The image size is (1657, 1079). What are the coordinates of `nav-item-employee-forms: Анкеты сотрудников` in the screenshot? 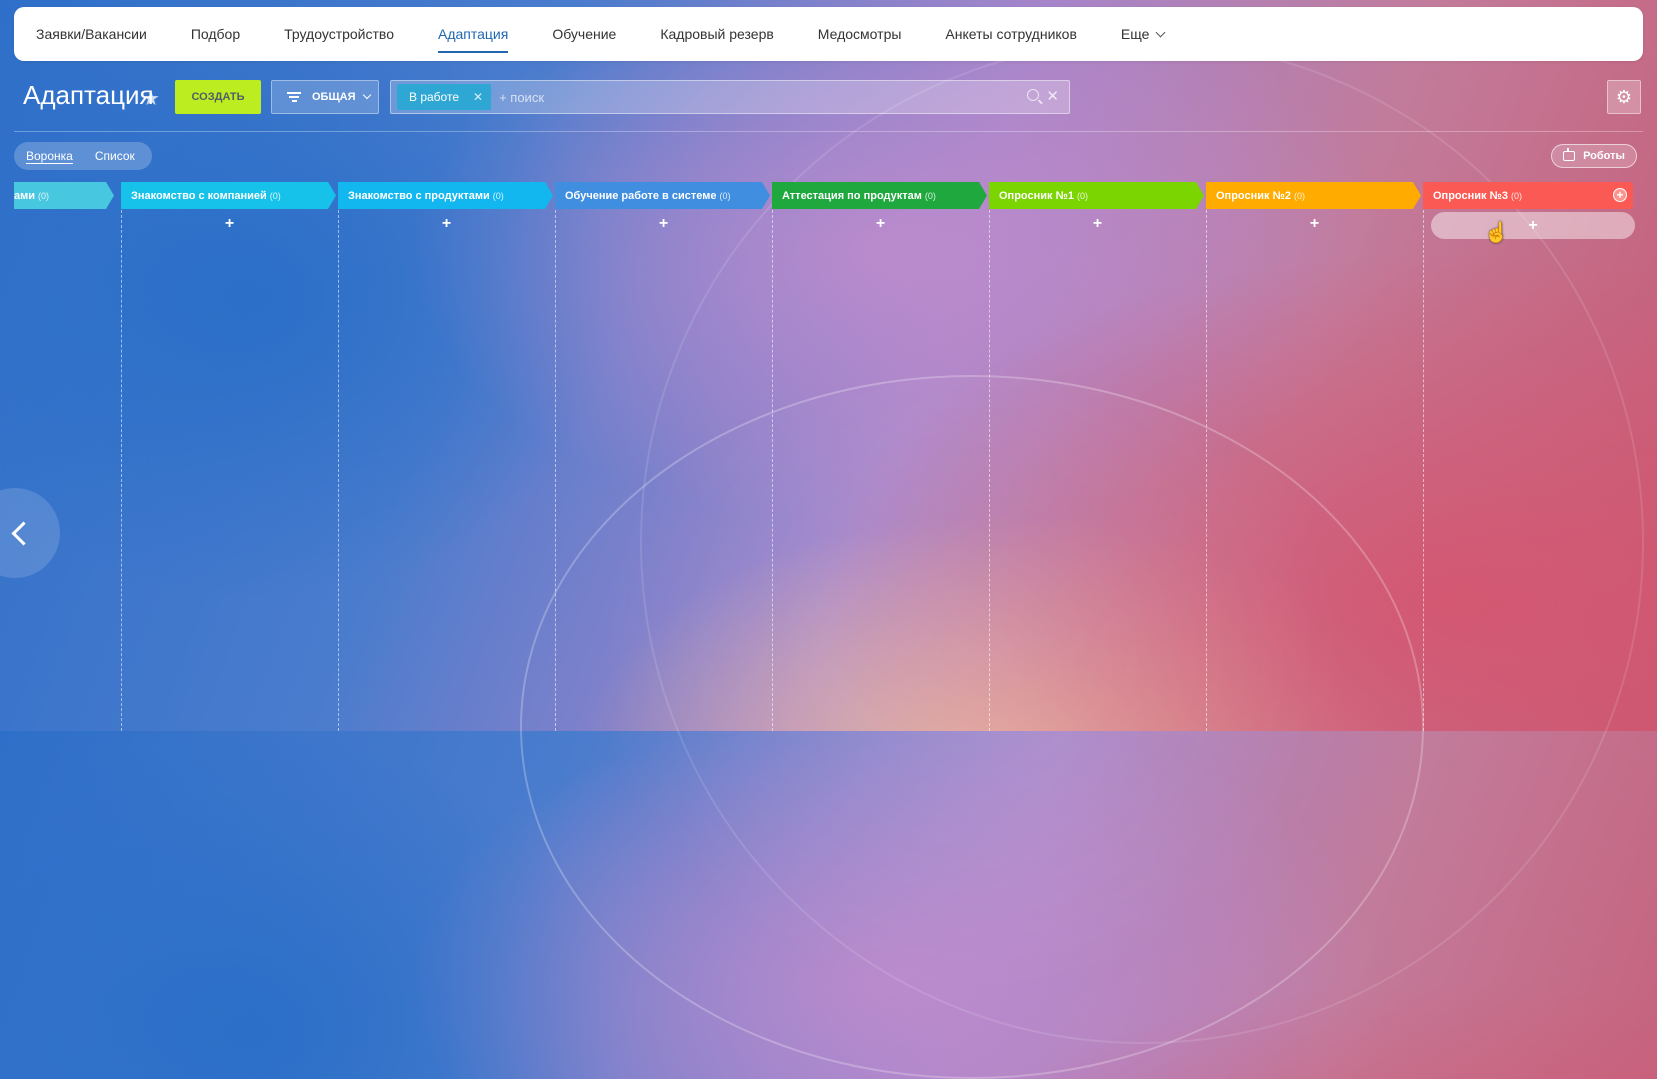 It's located at (1010, 34).